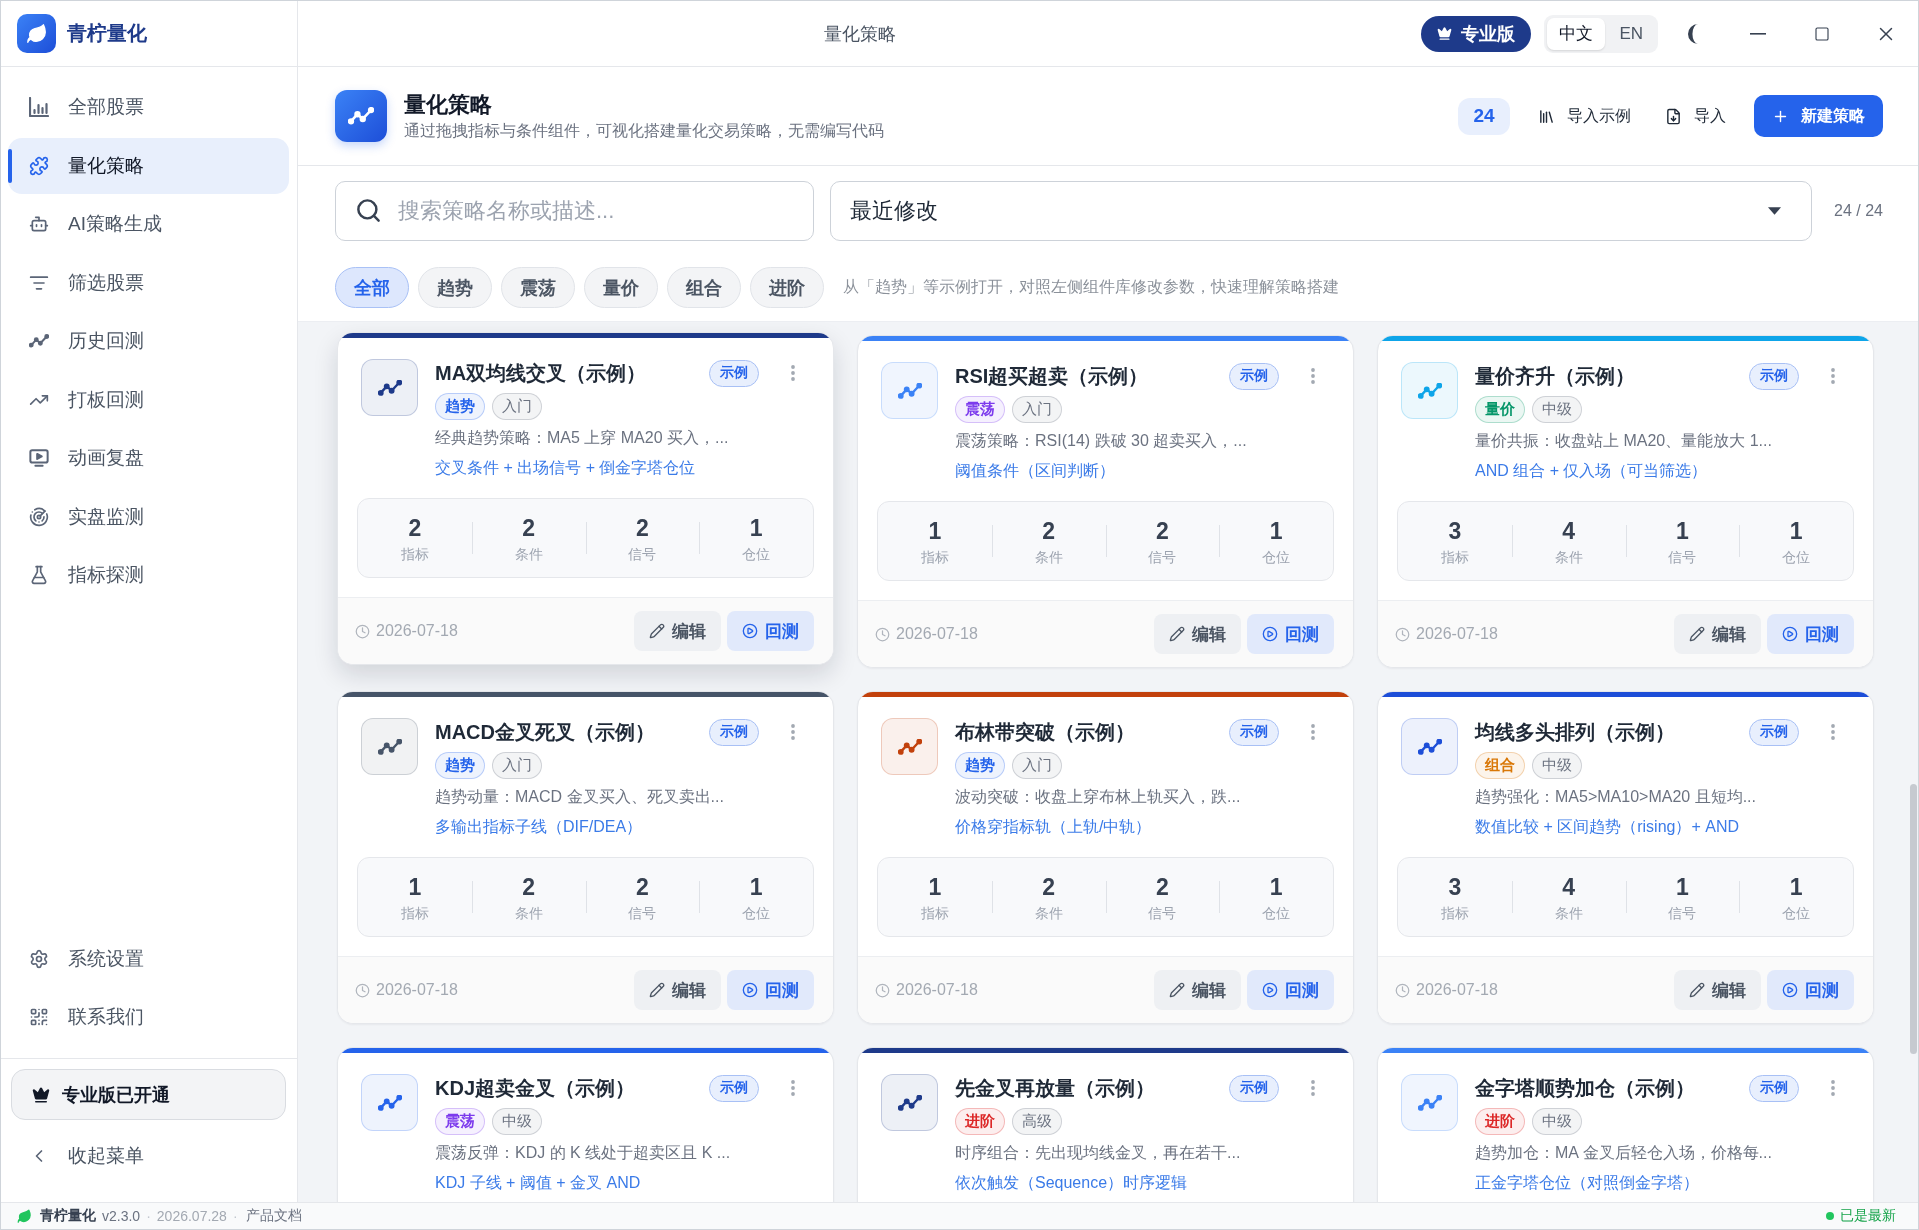 The image size is (1919, 1230). Describe the element at coordinates (1576, 33) in the screenshot. I see `language-option: 中文` at that location.